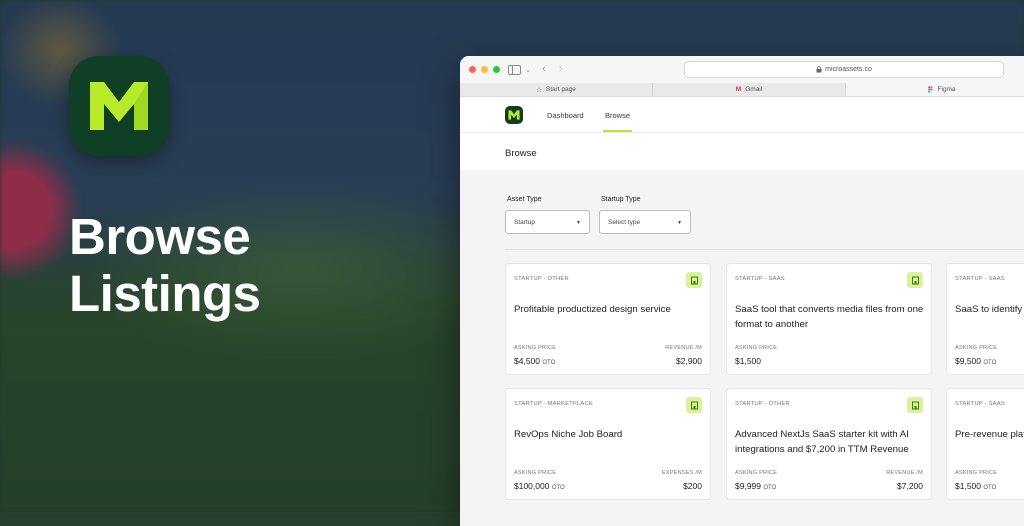 The height and width of the screenshot is (526, 1024). Describe the element at coordinates (524, 199) in the screenshot. I see `asset-type-label: Asset Type` at that location.